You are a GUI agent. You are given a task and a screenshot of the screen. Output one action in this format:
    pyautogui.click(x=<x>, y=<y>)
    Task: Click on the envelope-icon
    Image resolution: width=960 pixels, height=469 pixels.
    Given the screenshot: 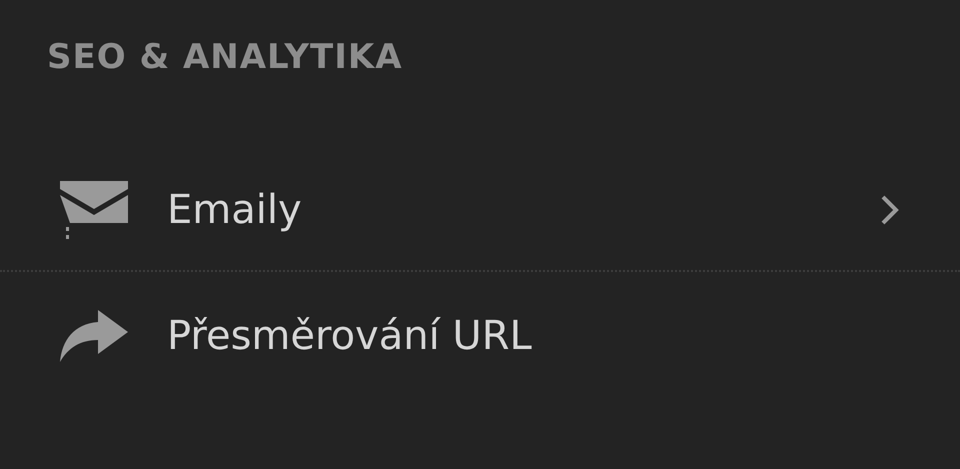 What is the action you would take?
    pyautogui.click(x=94, y=210)
    